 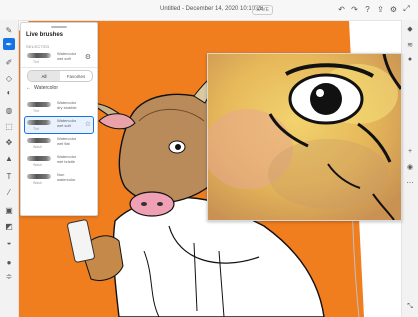 What do you see at coordinates (406, 9) in the screenshot?
I see `fullscreen-icon: ⤢` at bounding box center [406, 9].